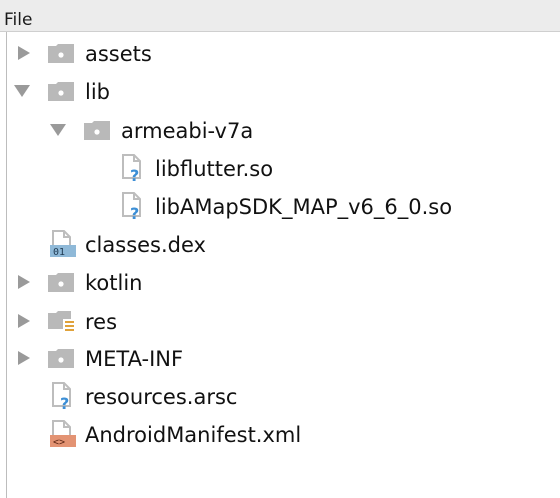 The height and width of the screenshot is (498, 560). What do you see at coordinates (283, 91) in the screenshot?
I see `tree-item-lib: lib` at bounding box center [283, 91].